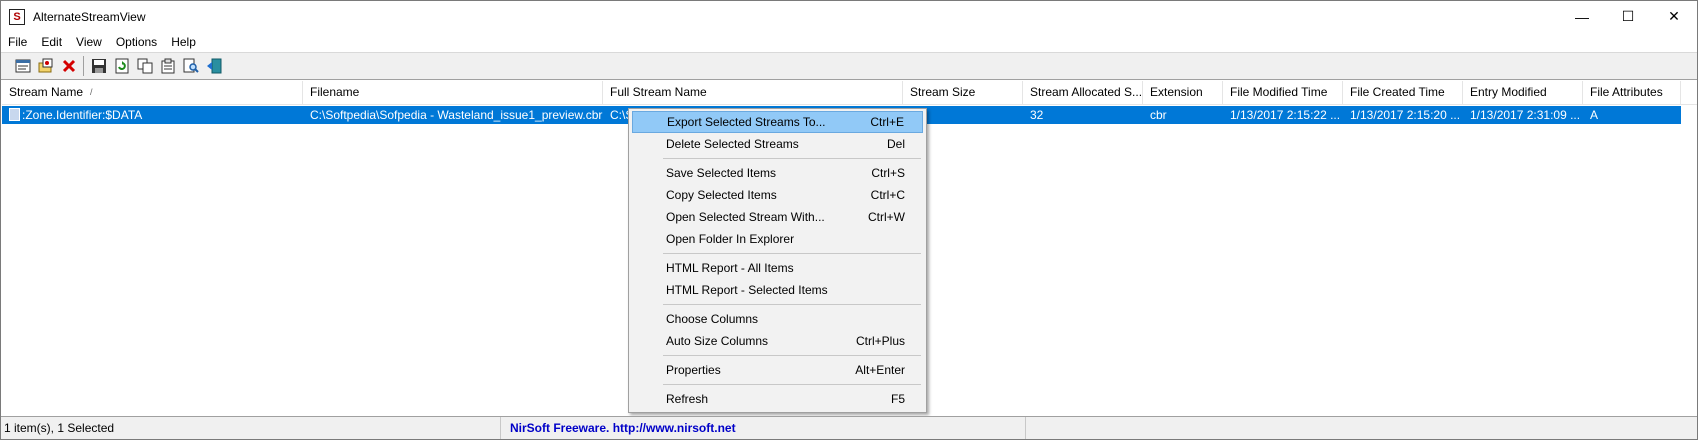 Image resolution: width=1698 pixels, height=440 pixels. I want to click on menu-item-auto-size-columns: Auto Size Columns Ctrl+Plus, so click(777, 341).